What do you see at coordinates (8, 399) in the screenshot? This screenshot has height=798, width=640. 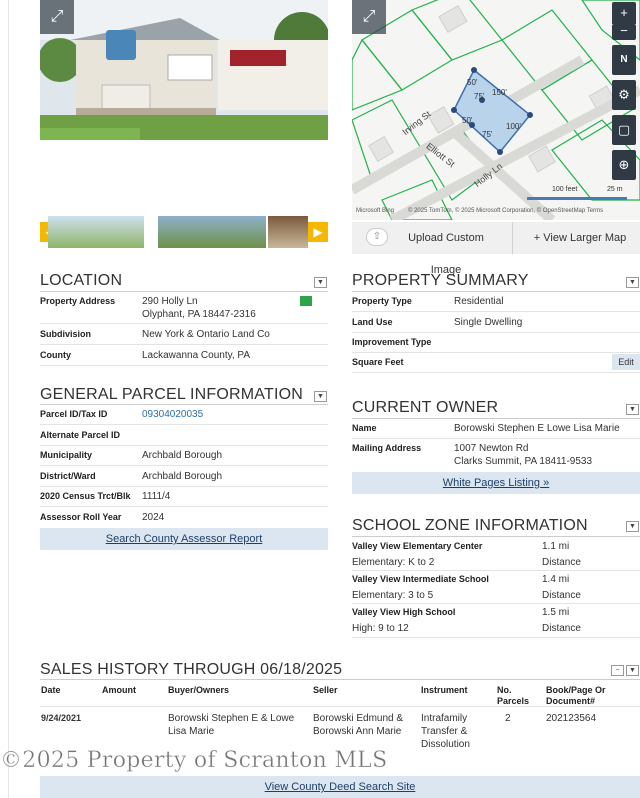 I see `page-edge` at bounding box center [8, 399].